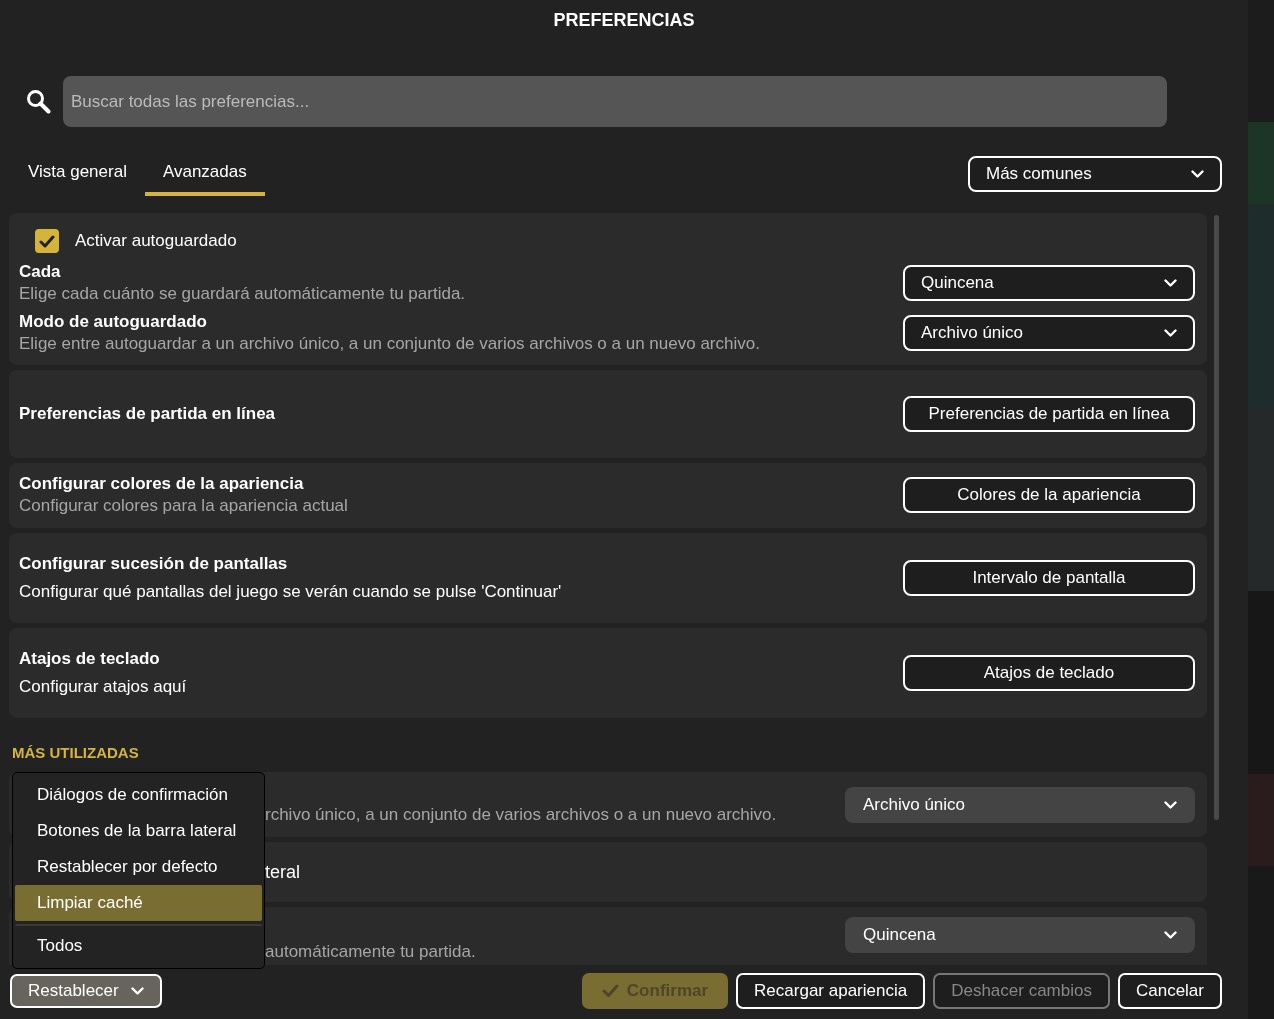  I want to click on action-button: Cancelar, so click(1169, 991).